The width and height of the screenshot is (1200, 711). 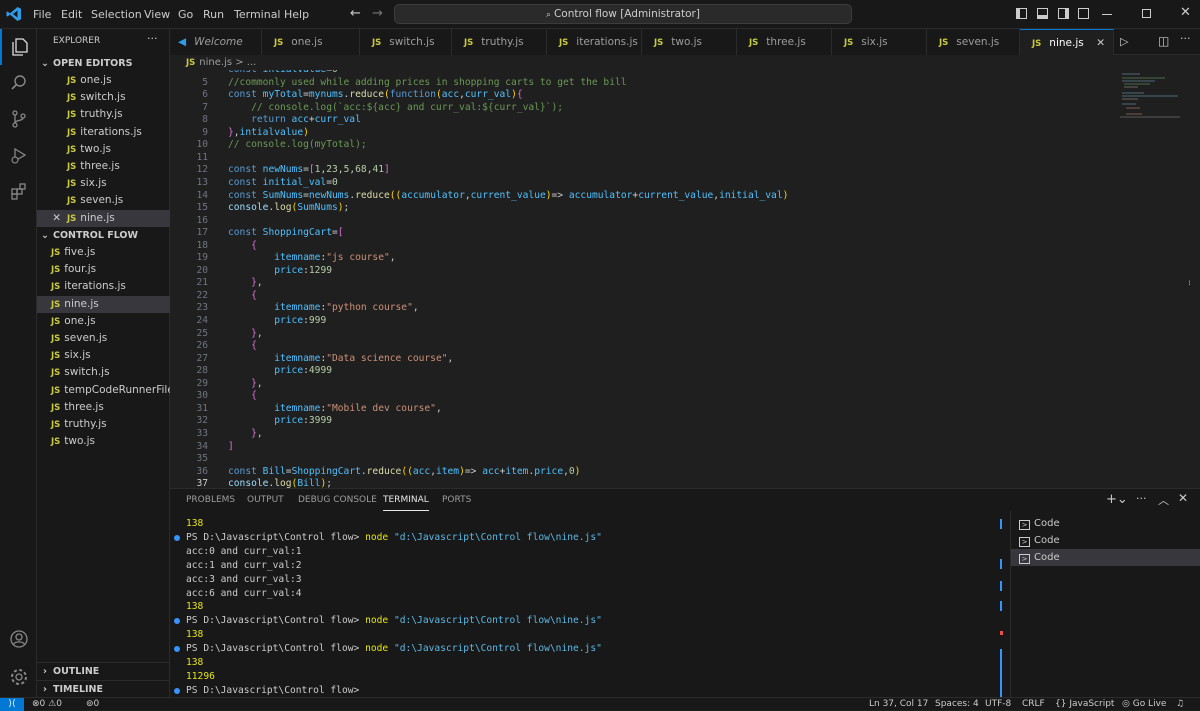 What do you see at coordinates (1067, 42) in the screenshot?
I see `tab-nine-js: JS nine.js ✕` at bounding box center [1067, 42].